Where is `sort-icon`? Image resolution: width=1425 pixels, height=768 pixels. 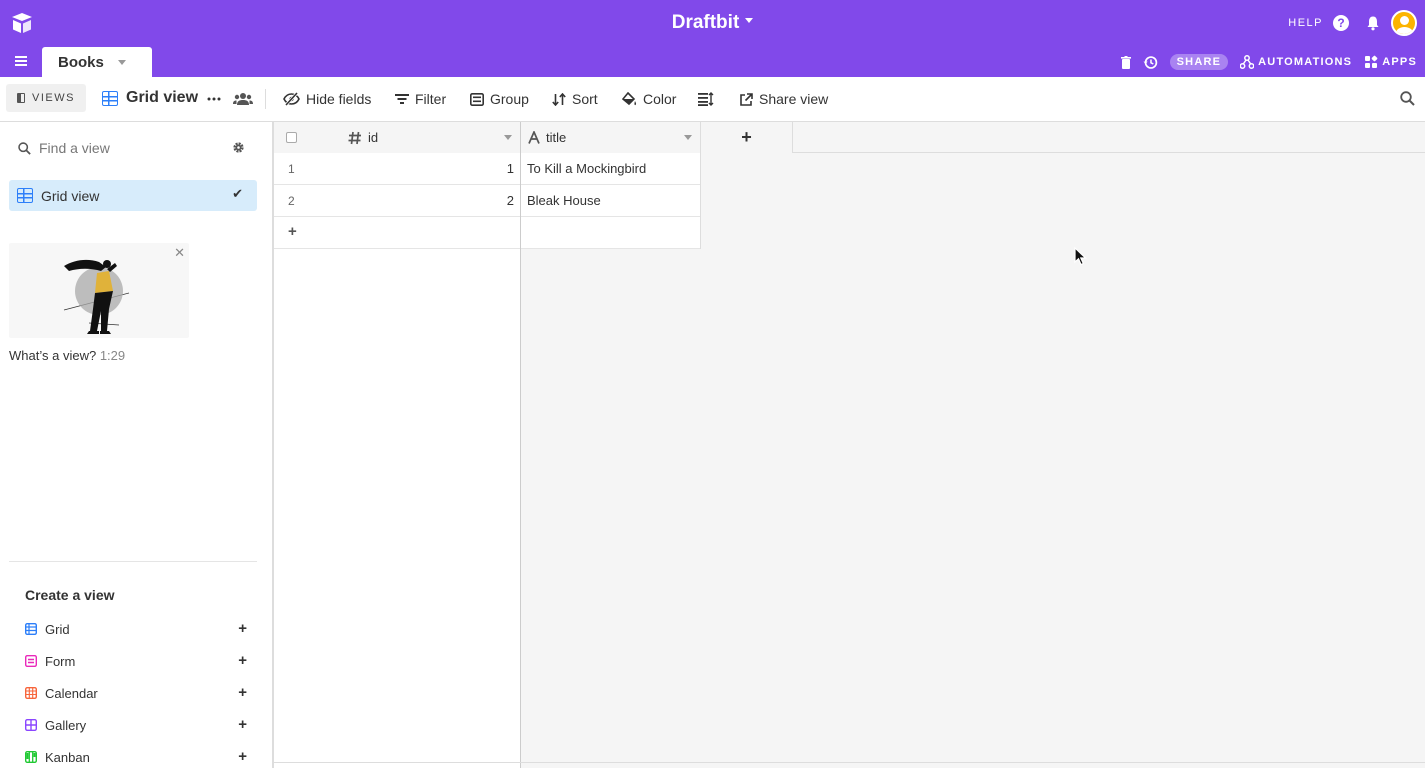
sort-icon is located at coordinates (559, 99).